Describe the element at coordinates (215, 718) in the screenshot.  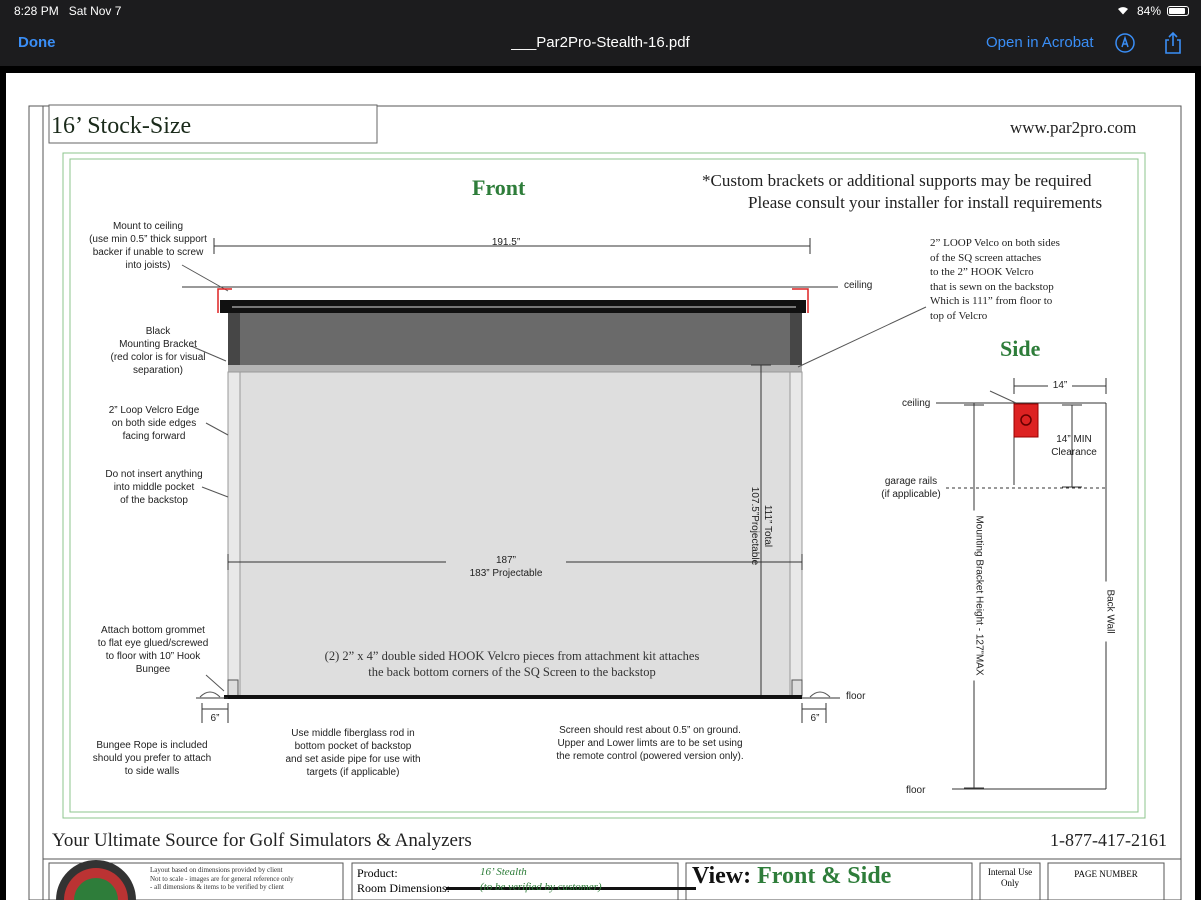
I see `dim-left-6: 6”` at that location.